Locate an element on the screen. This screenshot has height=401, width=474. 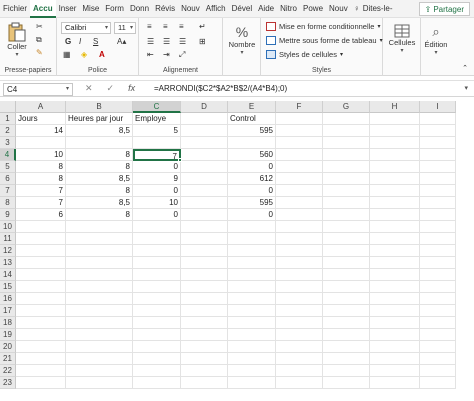
cell-C2: 5 is located at coordinates (157, 131).